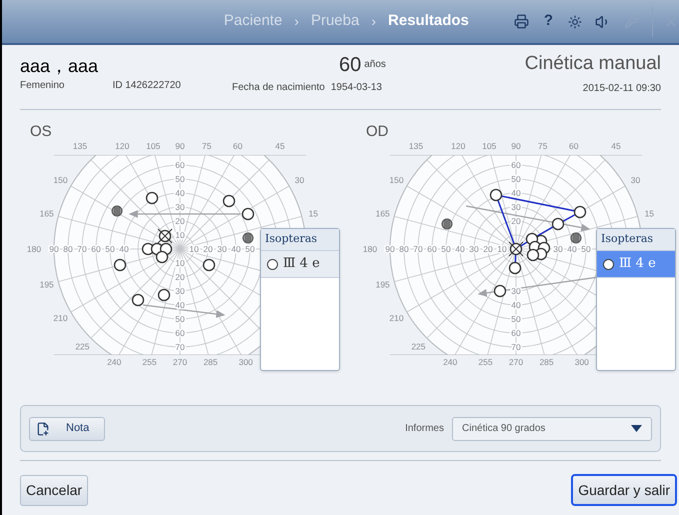 The width and height of the screenshot is (679, 515). I want to click on angle-label: 135, so click(80, 146).